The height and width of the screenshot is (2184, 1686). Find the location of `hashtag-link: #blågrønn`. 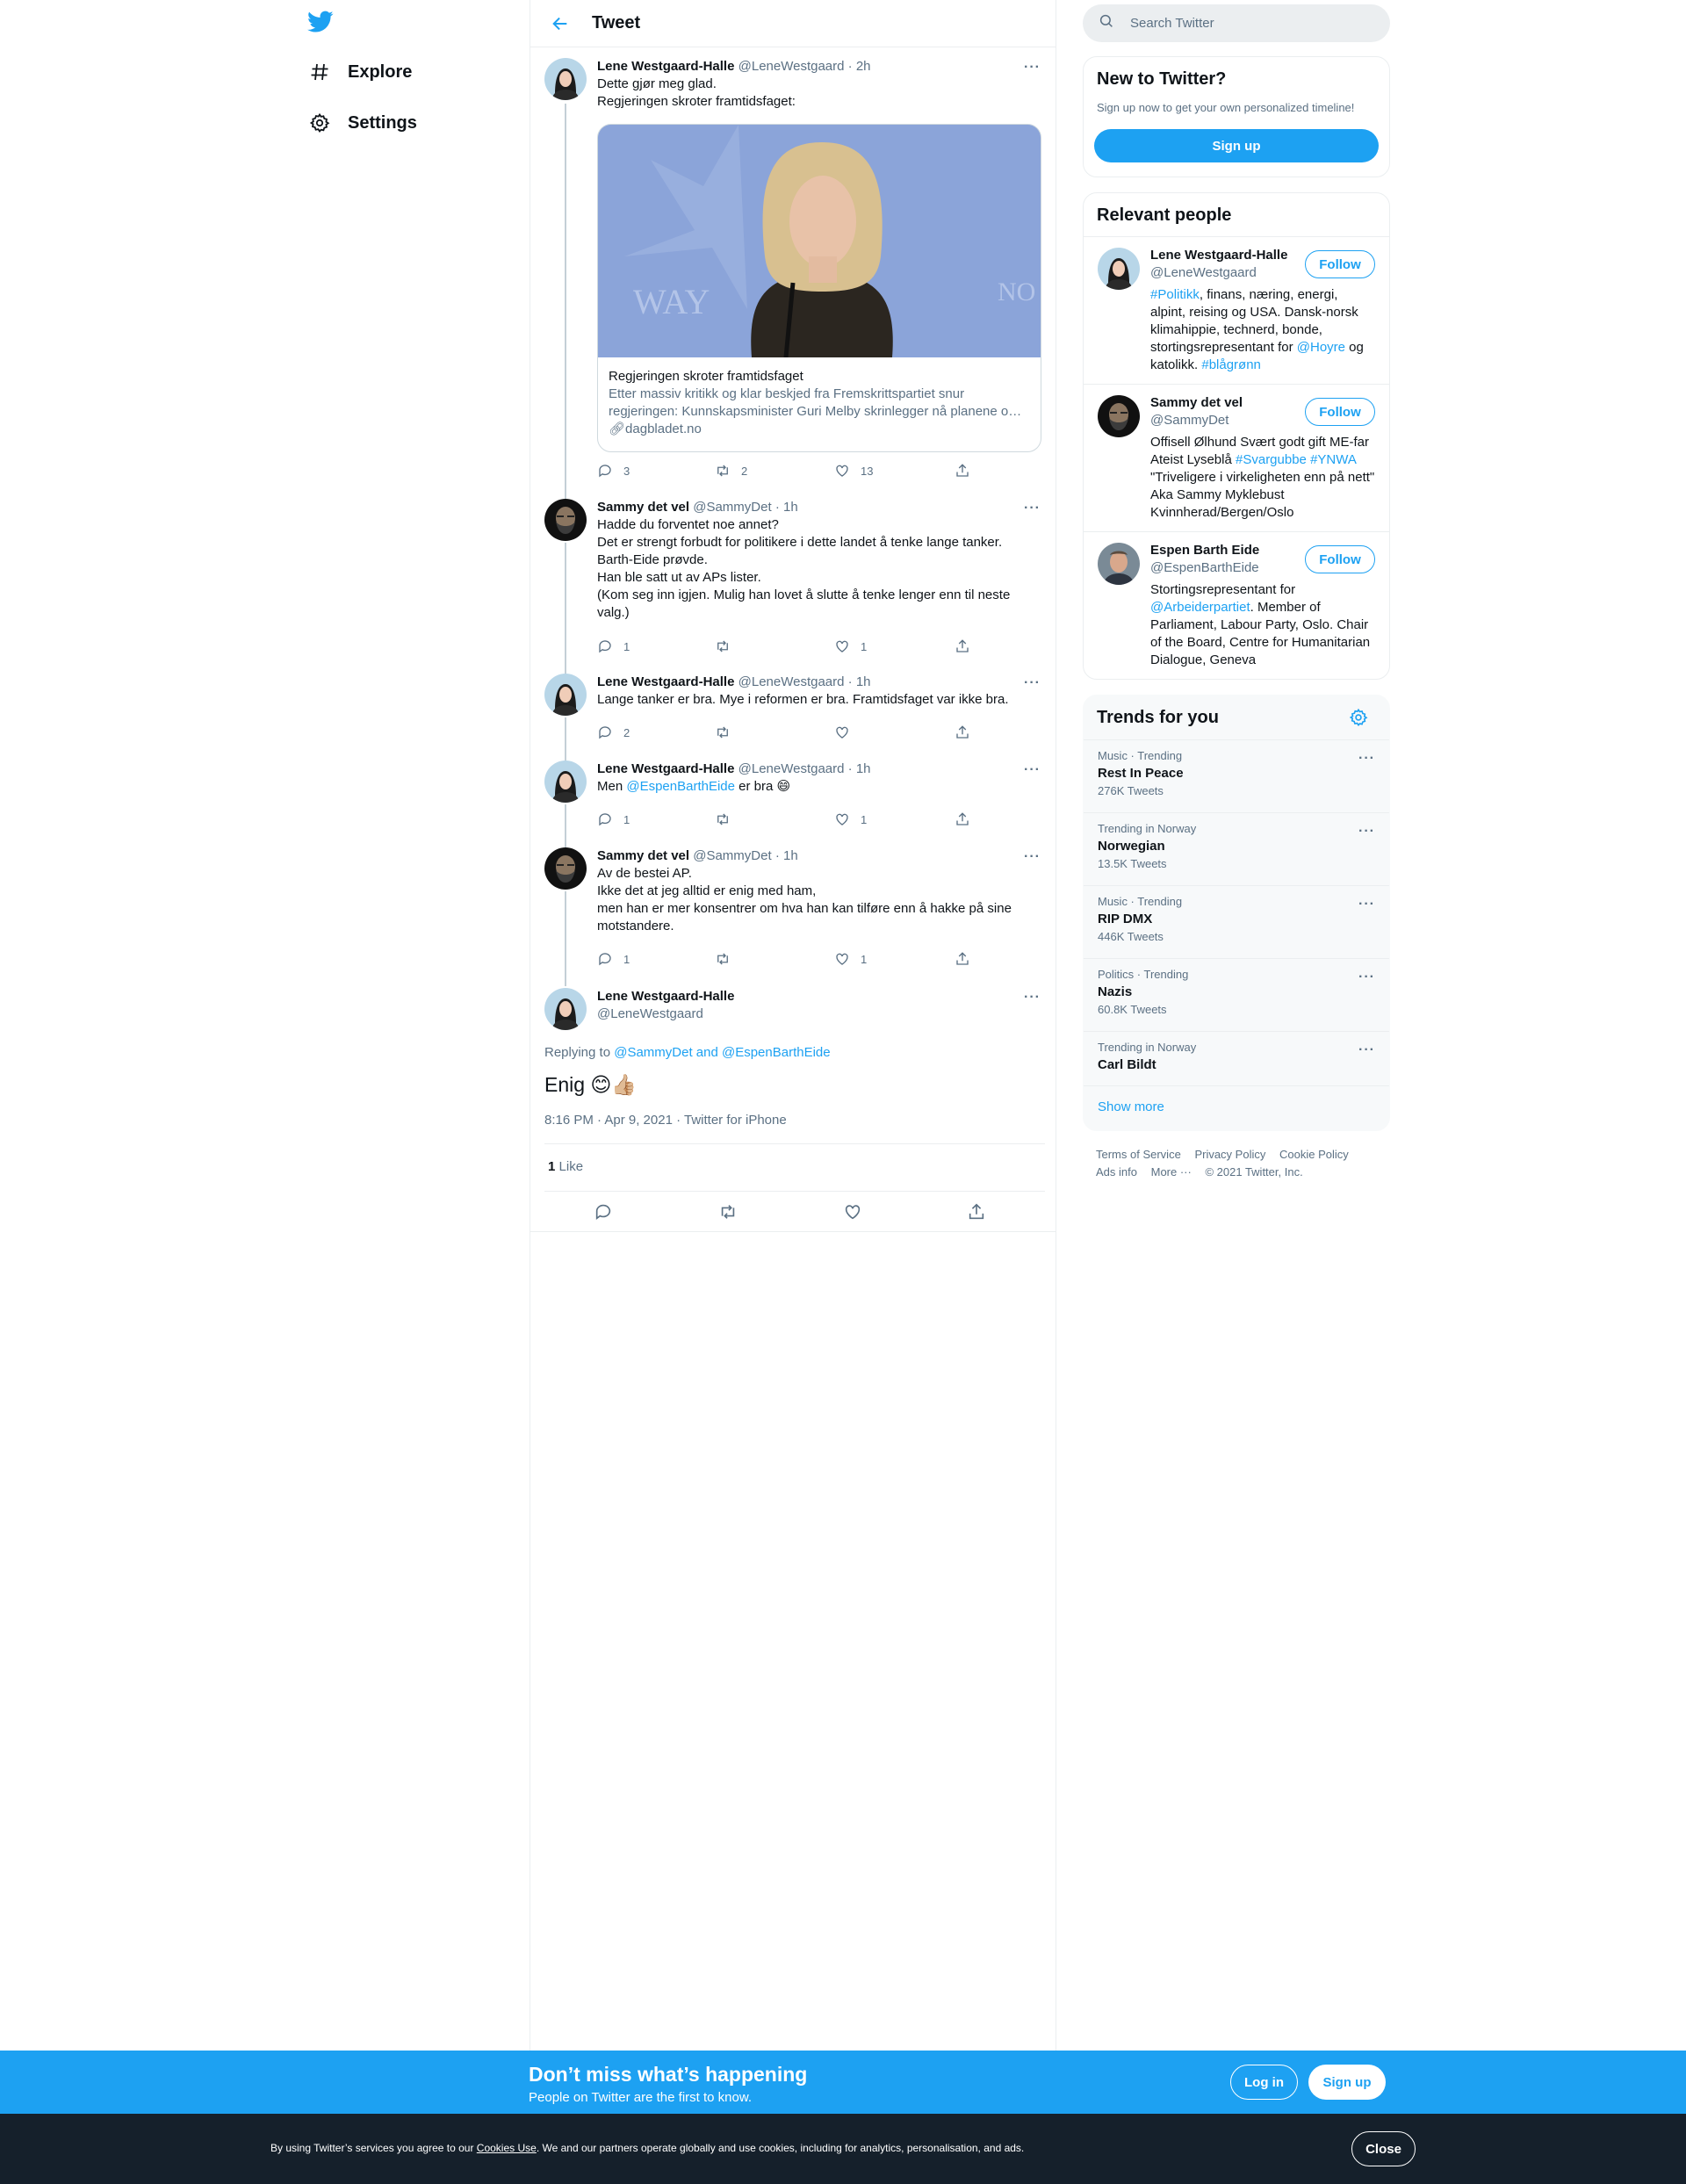

hashtag-link: #blågrønn is located at coordinates (1231, 364).